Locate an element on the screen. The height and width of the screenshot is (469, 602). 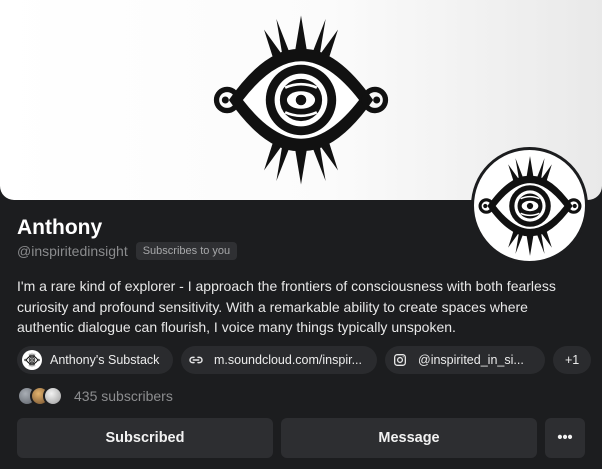
subscribes-to-you-badge: Subscribes to you is located at coordinates (186, 251).